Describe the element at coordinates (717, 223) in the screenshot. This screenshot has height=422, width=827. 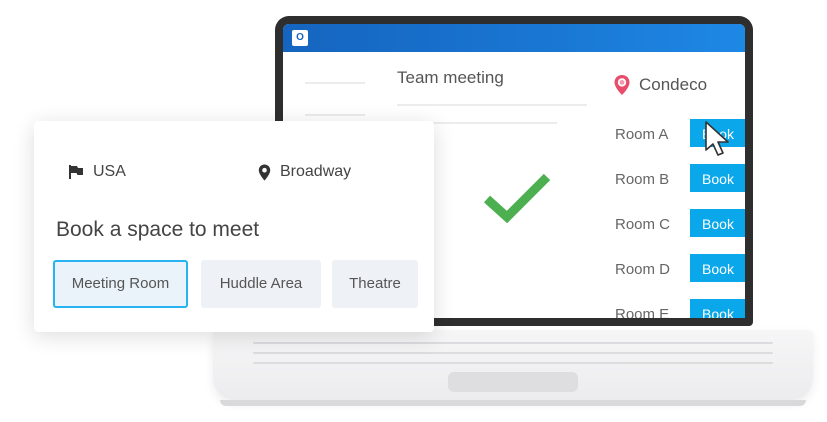
I see `book-room-c-button: Book` at that location.